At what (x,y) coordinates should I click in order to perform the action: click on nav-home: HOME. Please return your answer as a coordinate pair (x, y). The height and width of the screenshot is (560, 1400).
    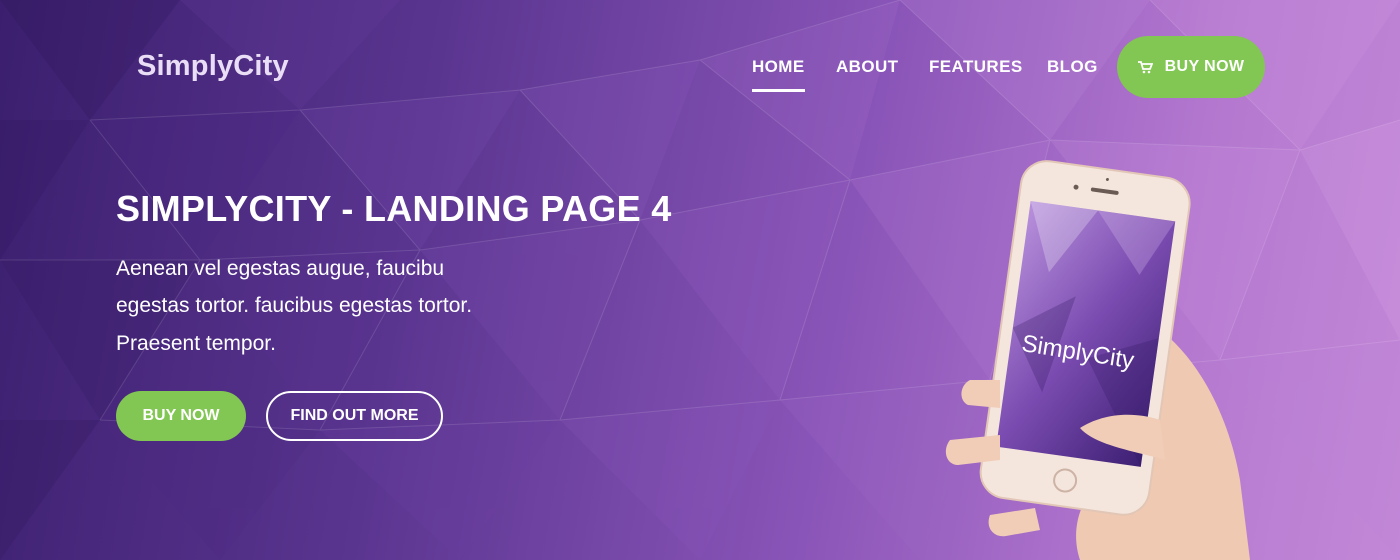
    Looking at the image, I should click on (778, 67).